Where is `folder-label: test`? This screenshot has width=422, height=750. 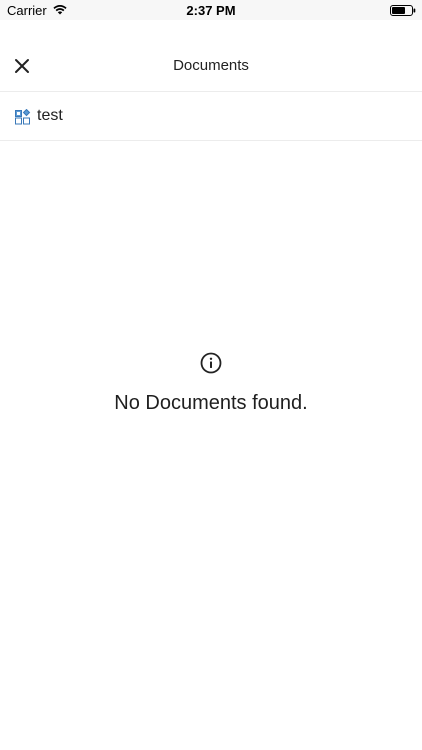
folder-label: test is located at coordinates (50, 115).